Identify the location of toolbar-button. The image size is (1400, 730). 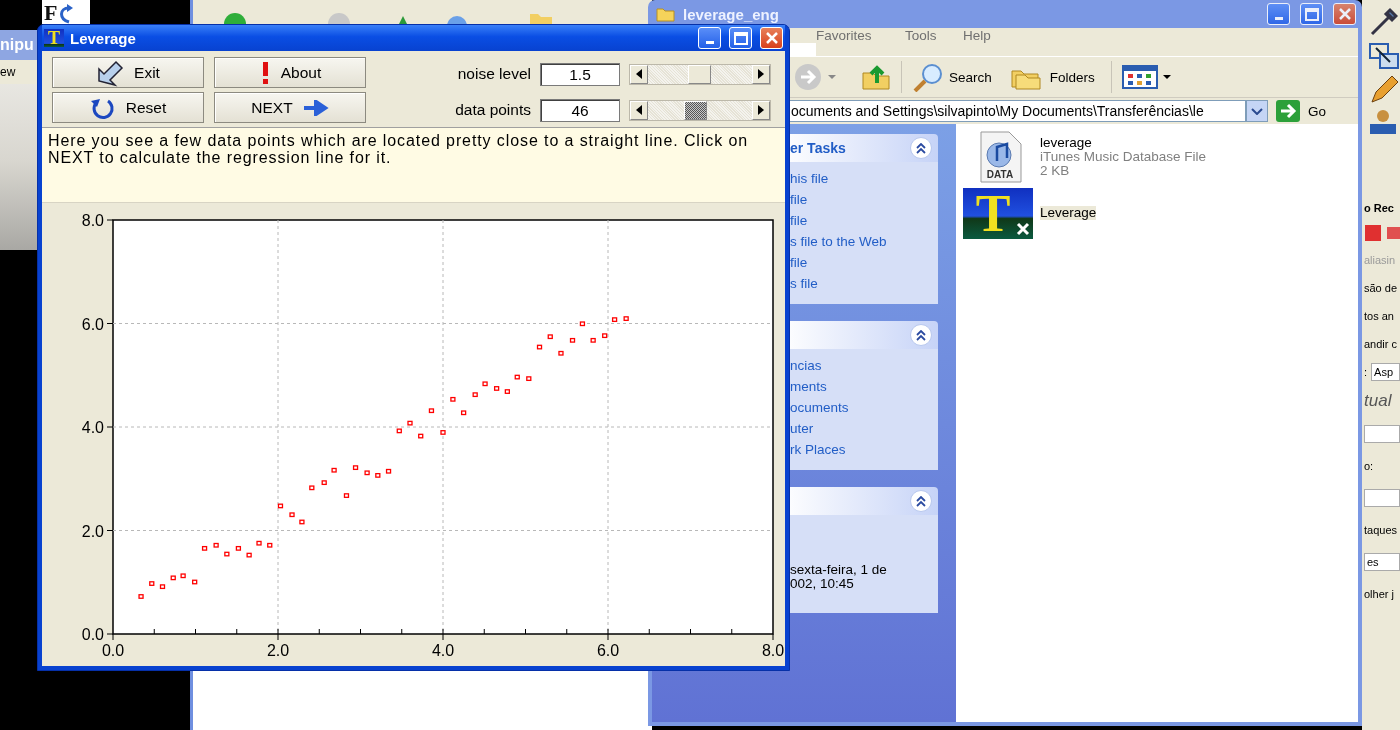
(1373, 233).